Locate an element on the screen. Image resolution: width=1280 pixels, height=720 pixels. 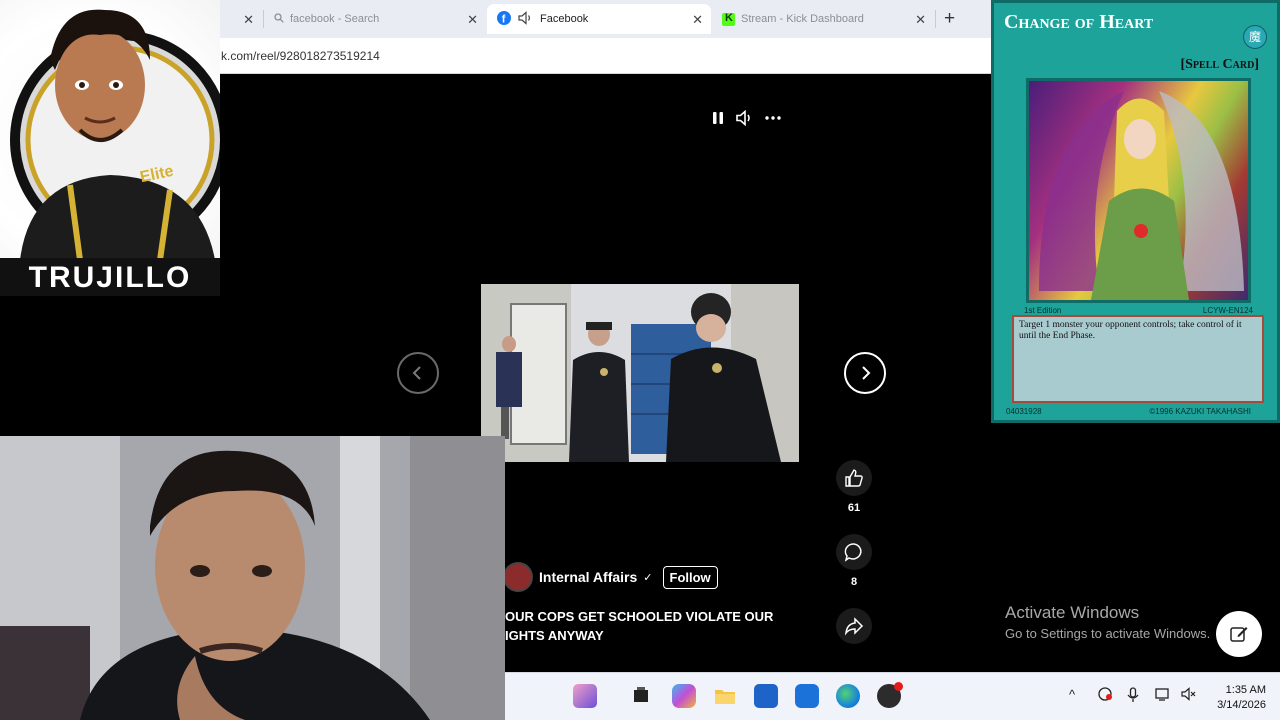
tab-separator is located at coordinates (935, 19).